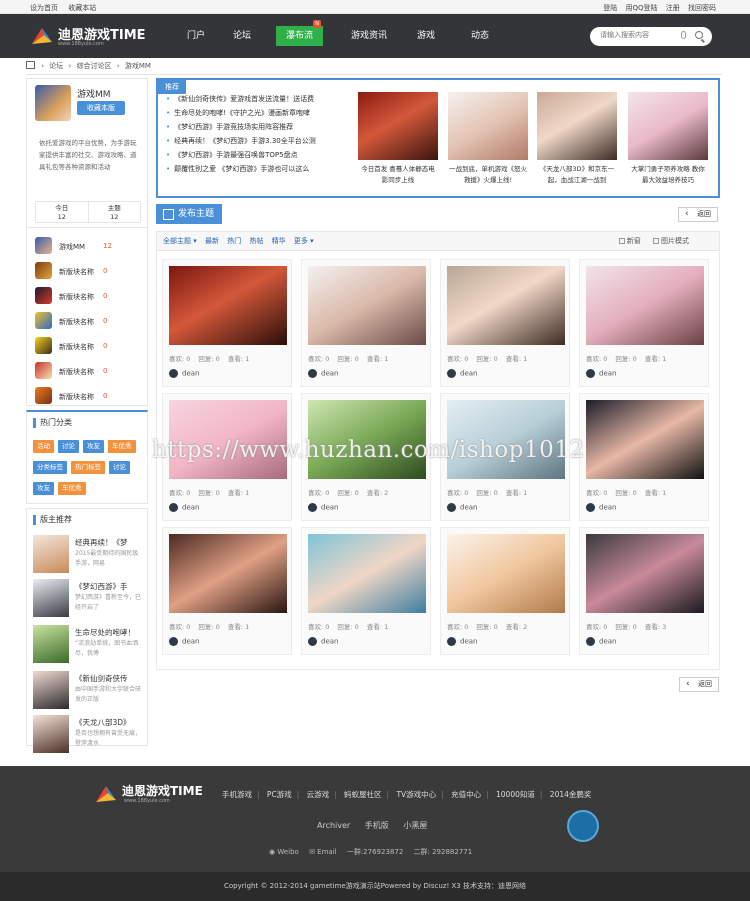  I want to click on featured-link: 《梦幻西游》手游竞技场实用阵容推荐, so click(256, 127).